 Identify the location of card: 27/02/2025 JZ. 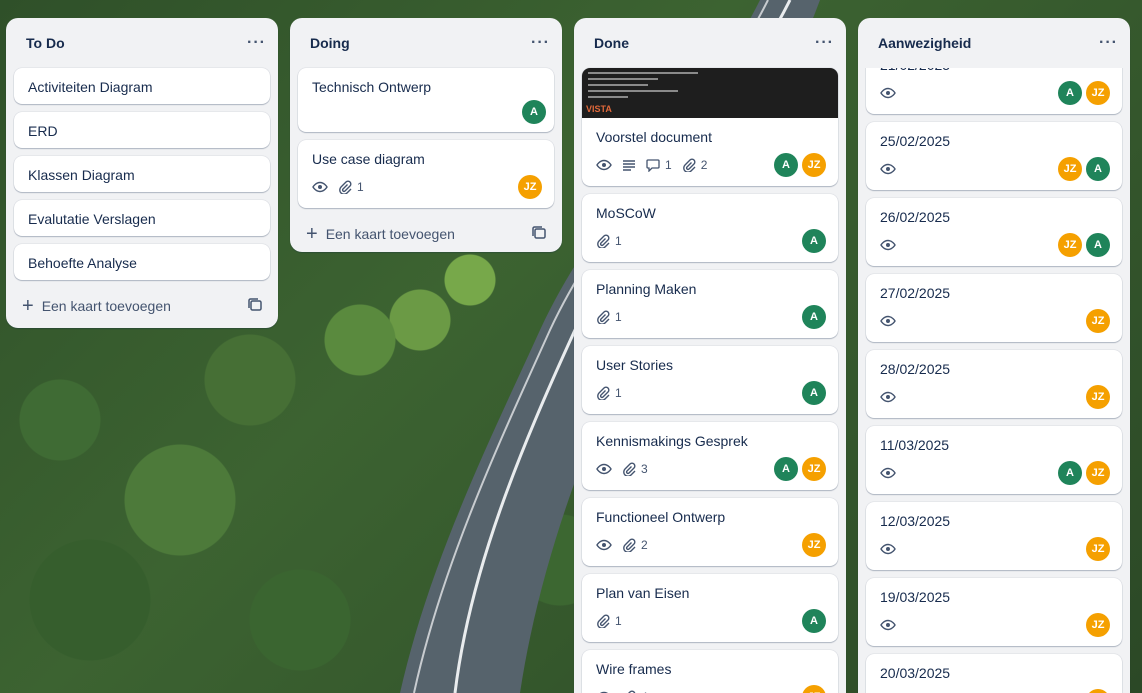
(994, 308).